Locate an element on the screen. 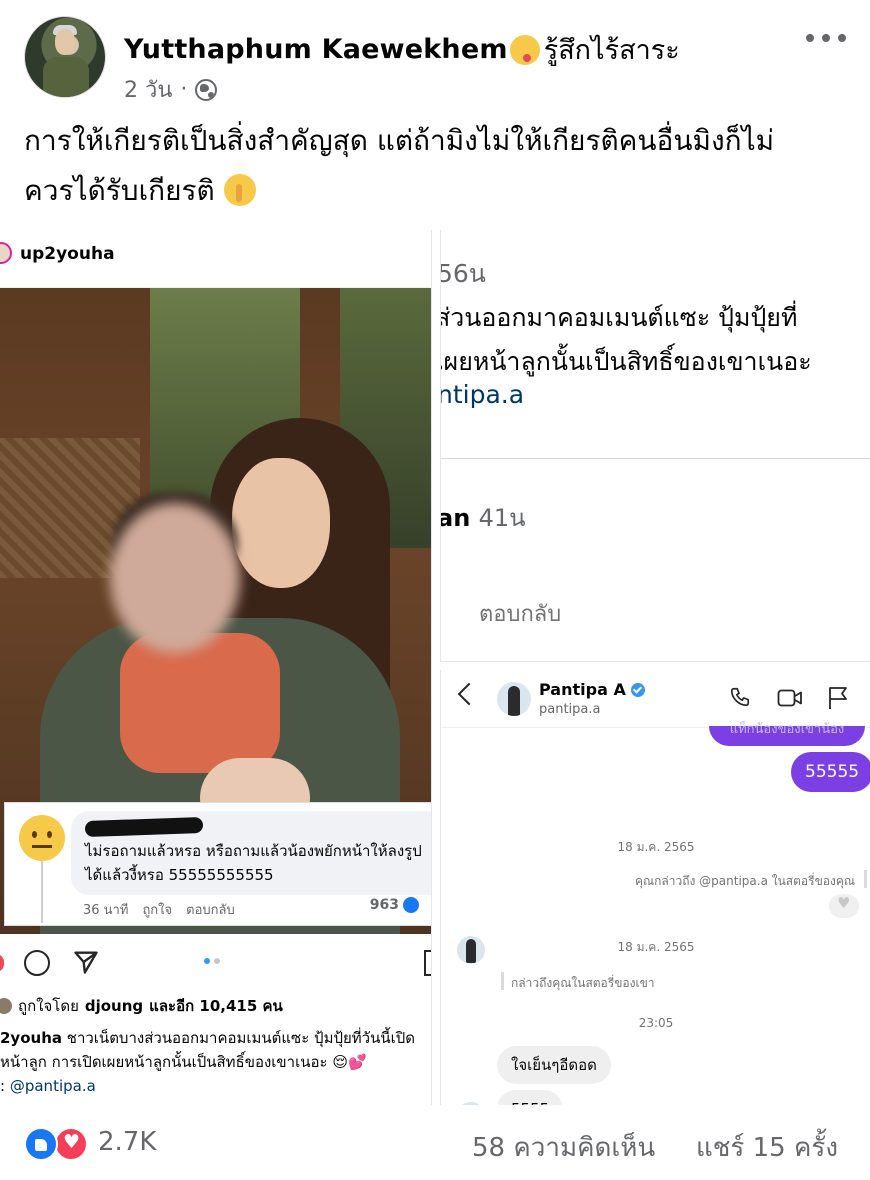  neutral-face-emoji-icon is located at coordinates (42, 838).